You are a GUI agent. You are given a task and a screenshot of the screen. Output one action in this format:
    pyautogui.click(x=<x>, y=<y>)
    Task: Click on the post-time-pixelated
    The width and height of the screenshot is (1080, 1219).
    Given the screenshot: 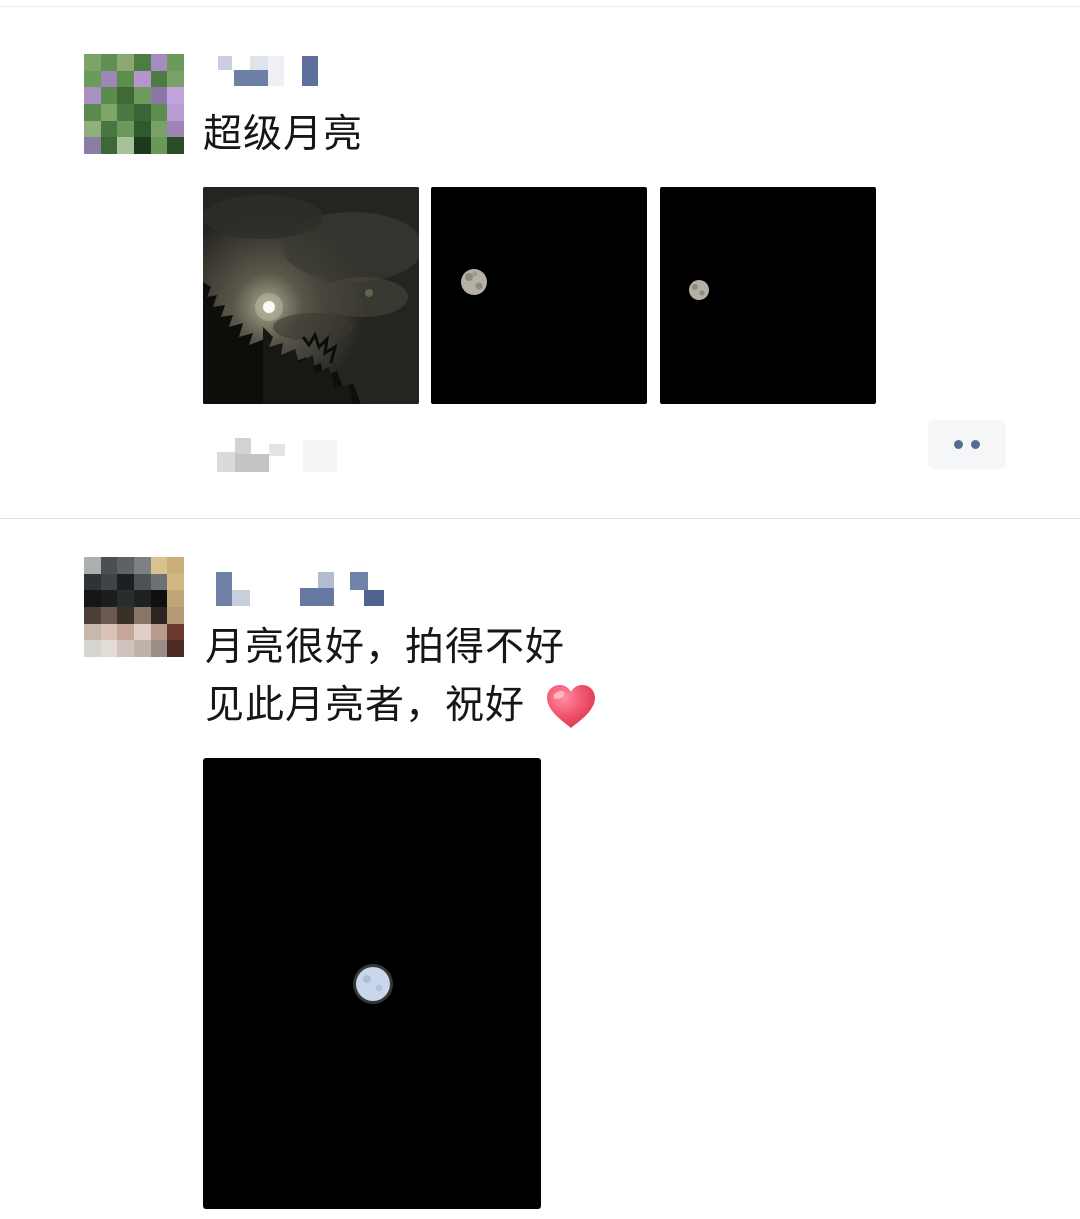 What is the action you would take?
    pyautogui.click(x=287, y=458)
    